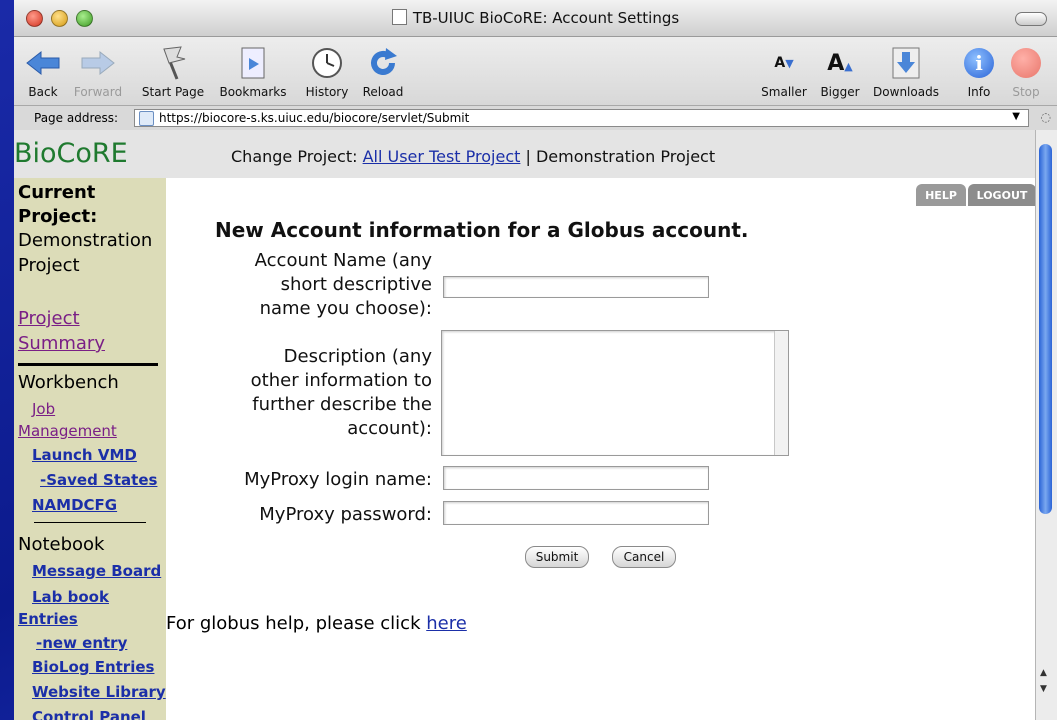 The height and width of the screenshot is (720, 1057). Describe the element at coordinates (1043, 673) in the screenshot. I see `scroll-up-arrow-icon: ▲` at that location.